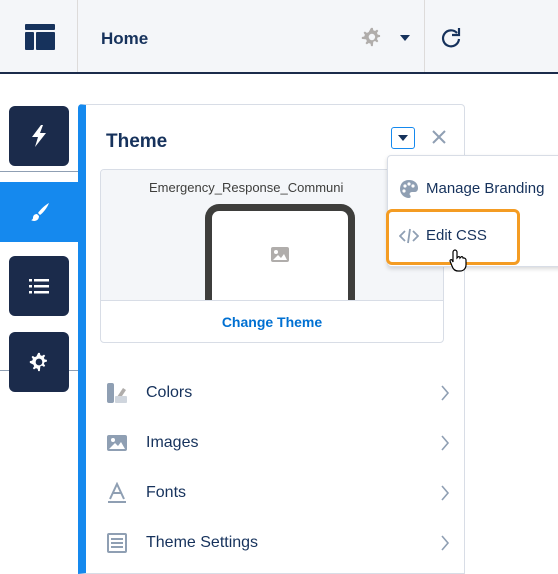 The height and width of the screenshot is (574, 558). Describe the element at coordinates (275, 543) in the screenshot. I see `menu-item-theme-settings: Theme Settings` at that location.